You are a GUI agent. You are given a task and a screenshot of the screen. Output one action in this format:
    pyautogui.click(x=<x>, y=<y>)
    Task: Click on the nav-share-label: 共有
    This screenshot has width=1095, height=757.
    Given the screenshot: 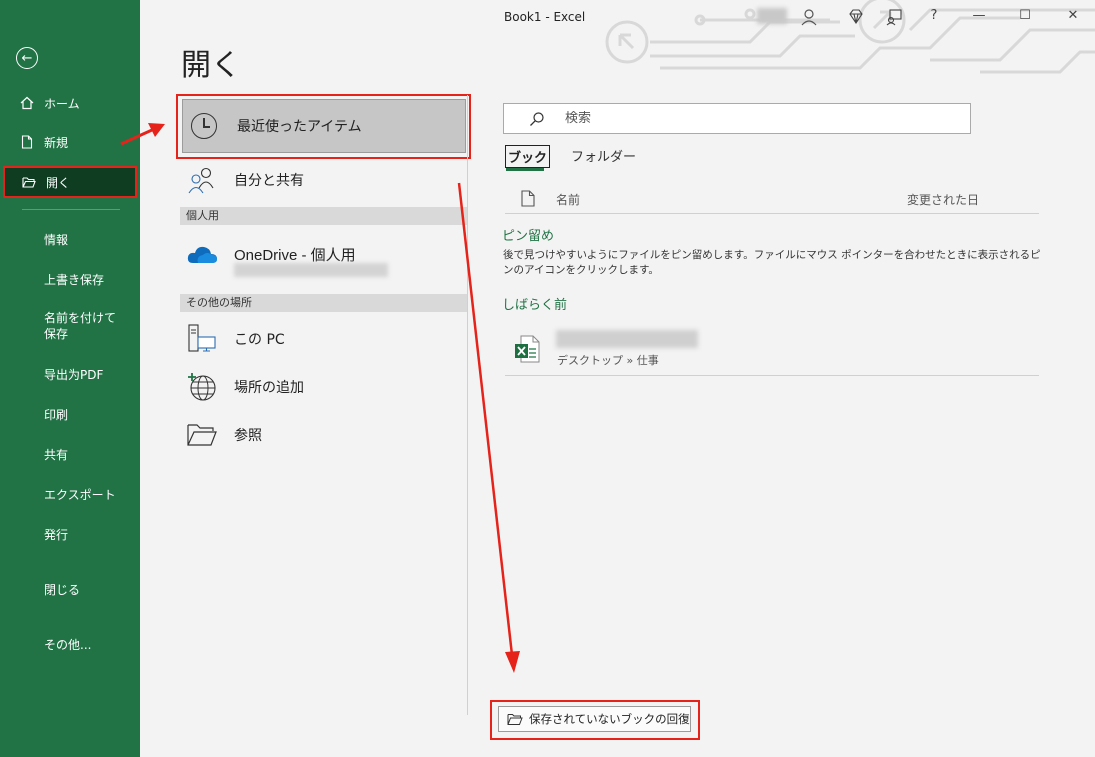 What is the action you would take?
    pyautogui.click(x=56, y=454)
    